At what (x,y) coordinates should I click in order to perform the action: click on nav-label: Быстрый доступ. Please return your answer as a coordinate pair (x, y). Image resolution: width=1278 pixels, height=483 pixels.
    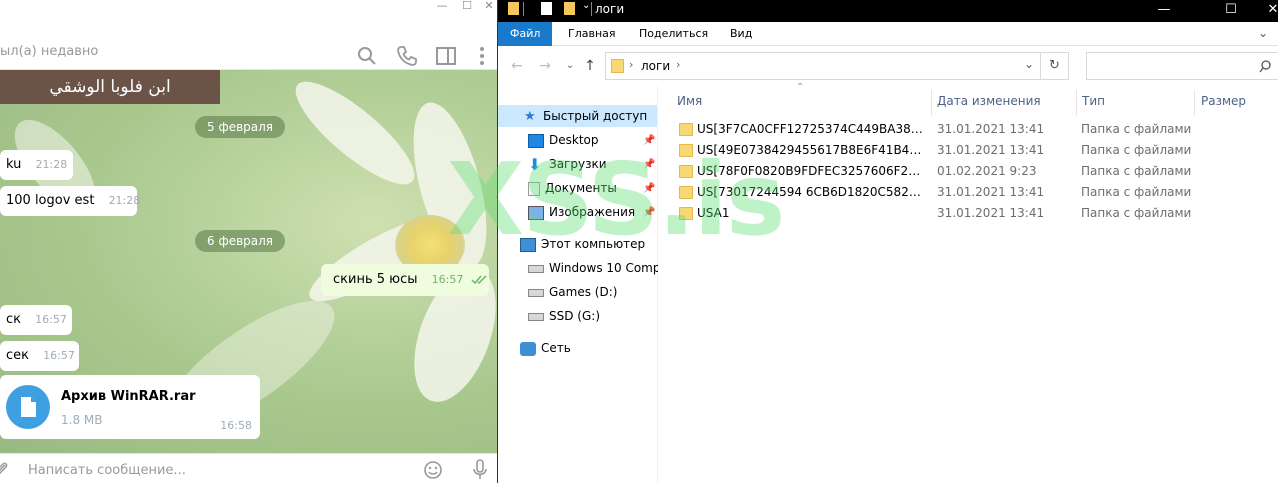
    Looking at the image, I should click on (595, 116).